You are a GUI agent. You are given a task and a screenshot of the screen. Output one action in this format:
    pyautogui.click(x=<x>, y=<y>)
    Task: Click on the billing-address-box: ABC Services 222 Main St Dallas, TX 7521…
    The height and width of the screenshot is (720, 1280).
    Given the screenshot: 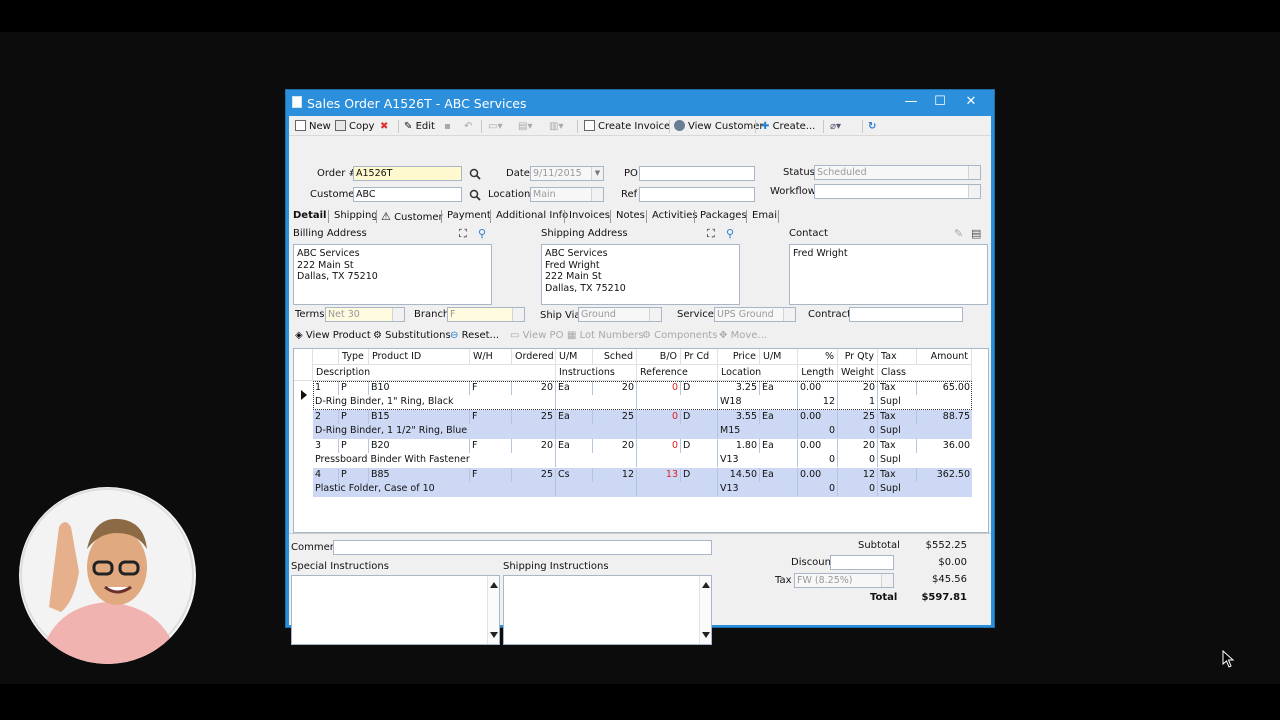 What is the action you would take?
    pyautogui.click(x=392, y=274)
    